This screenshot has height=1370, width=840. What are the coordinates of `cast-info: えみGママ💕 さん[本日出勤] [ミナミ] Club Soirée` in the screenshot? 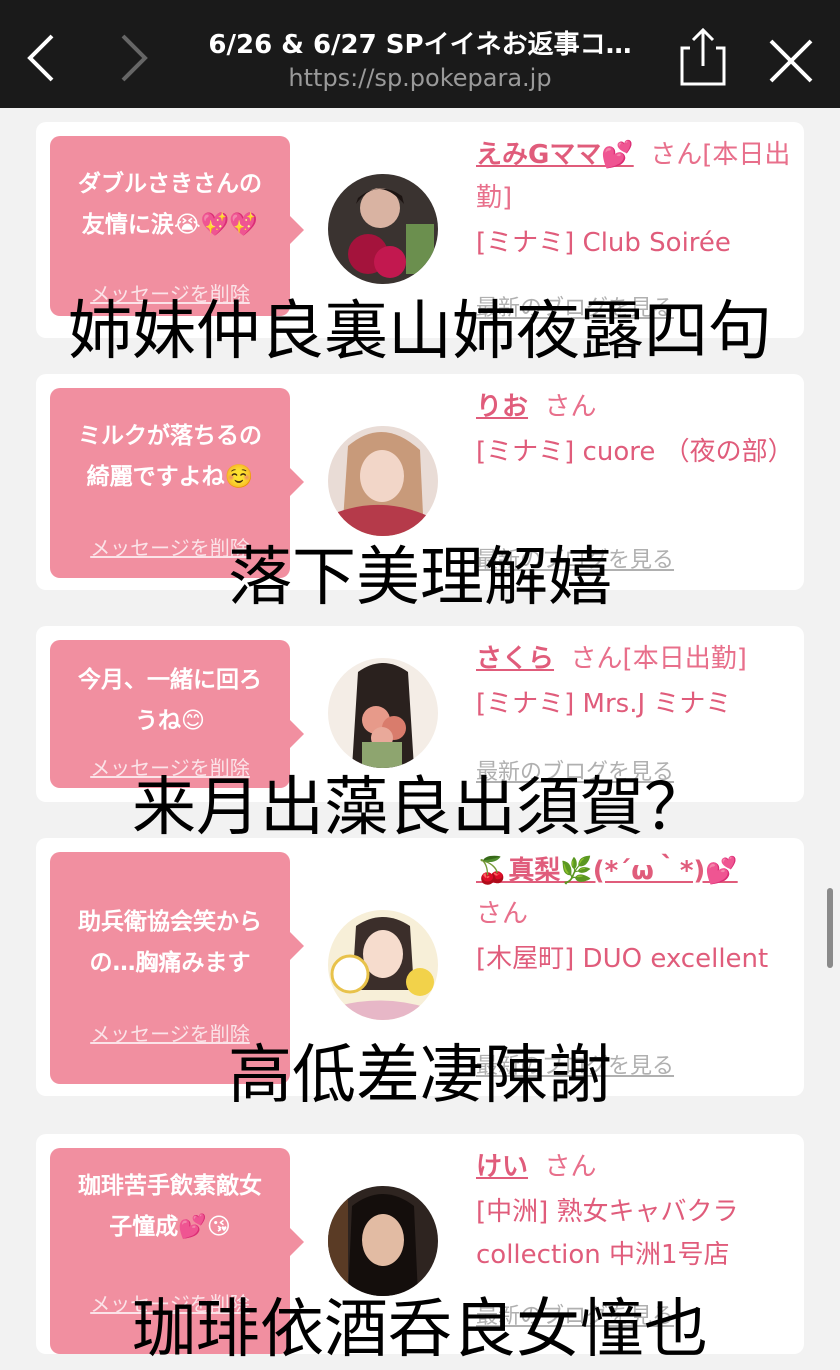 It's located at (633, 199).